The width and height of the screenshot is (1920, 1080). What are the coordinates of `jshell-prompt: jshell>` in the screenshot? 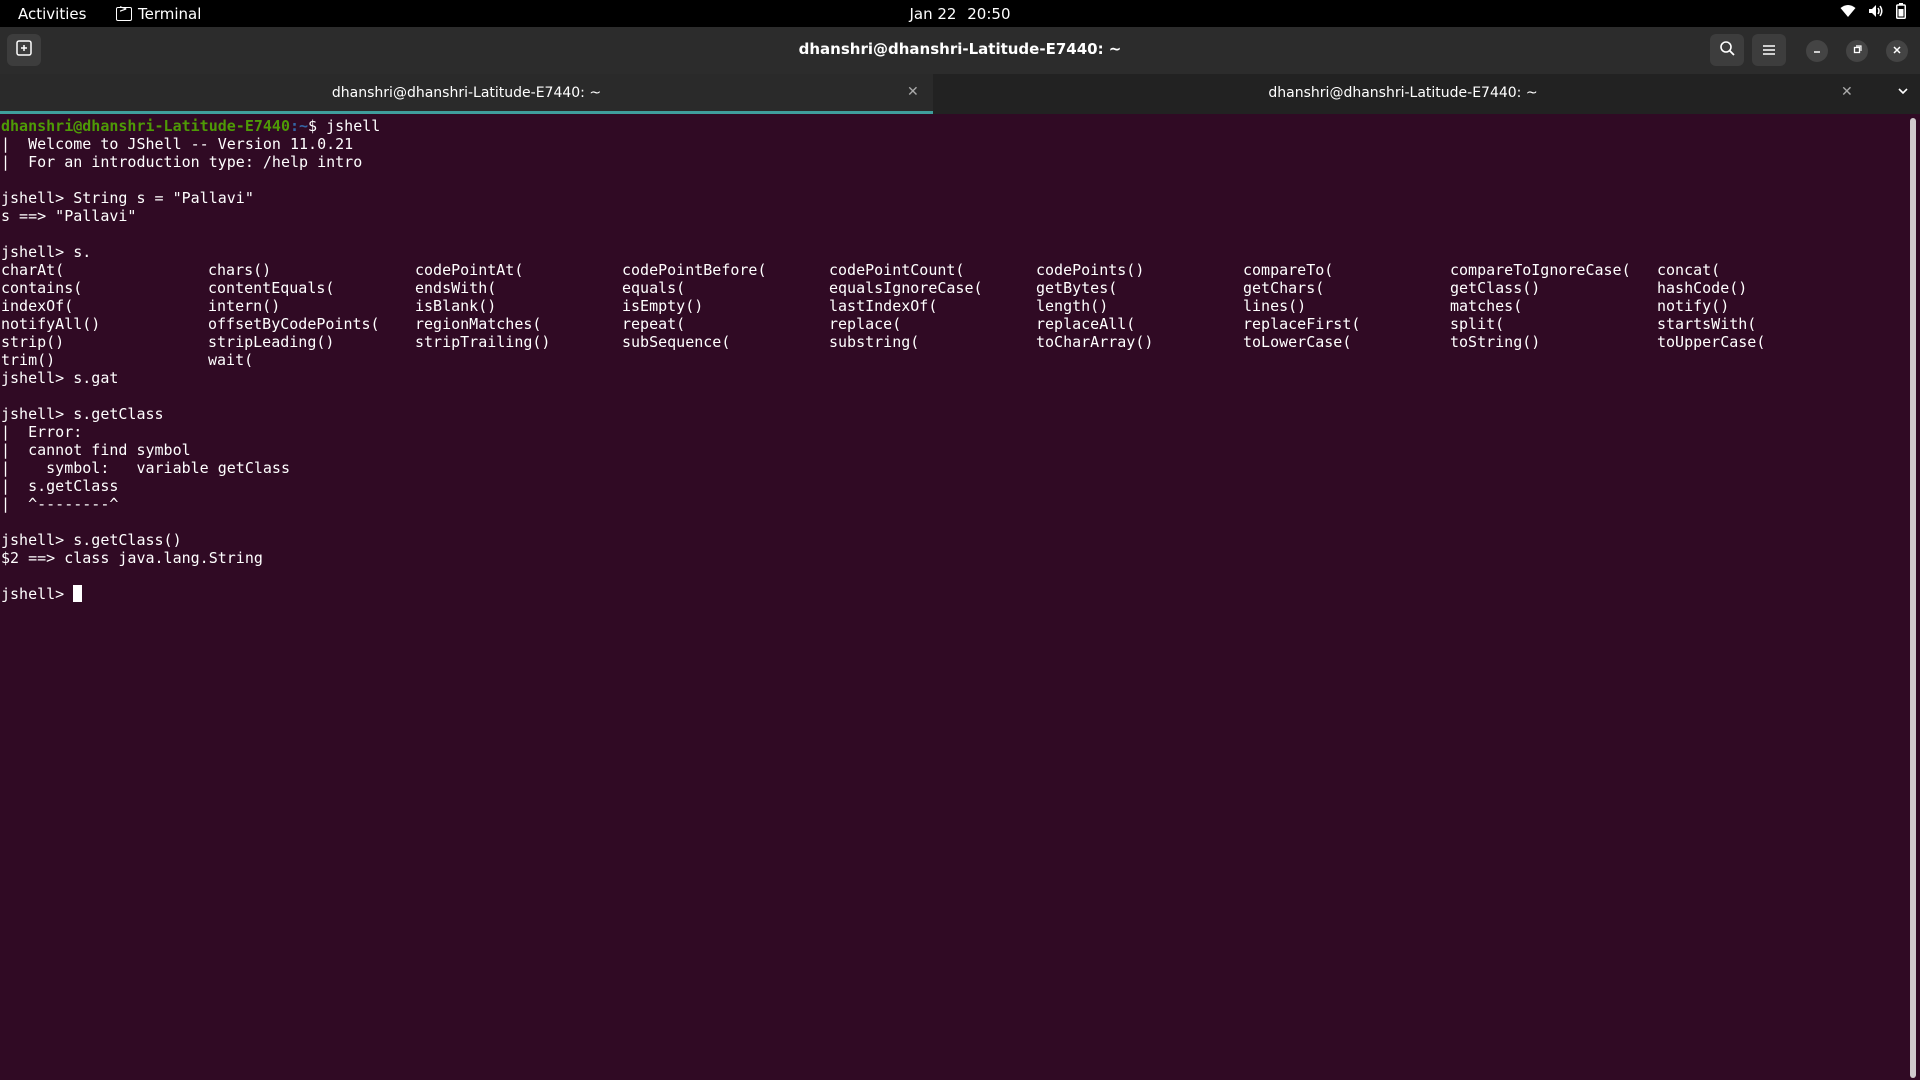 It's located at (37, 594).